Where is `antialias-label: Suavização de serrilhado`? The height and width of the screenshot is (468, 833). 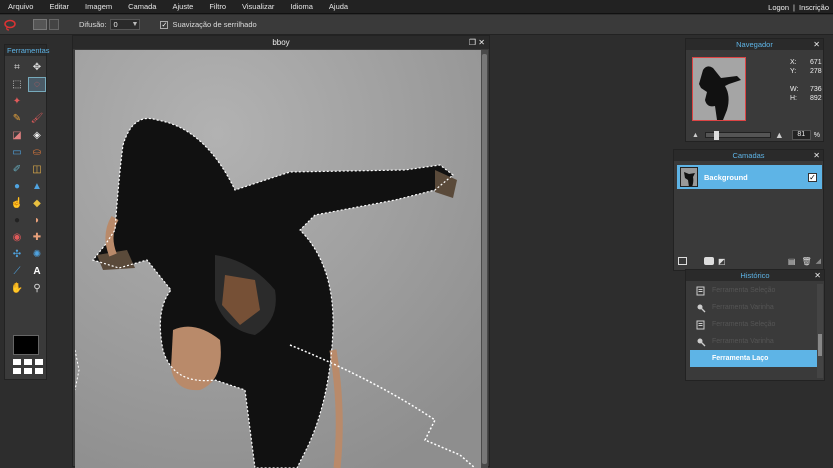
antialias-label: Suavização de serrilhado is located at coordinates (214, 24).